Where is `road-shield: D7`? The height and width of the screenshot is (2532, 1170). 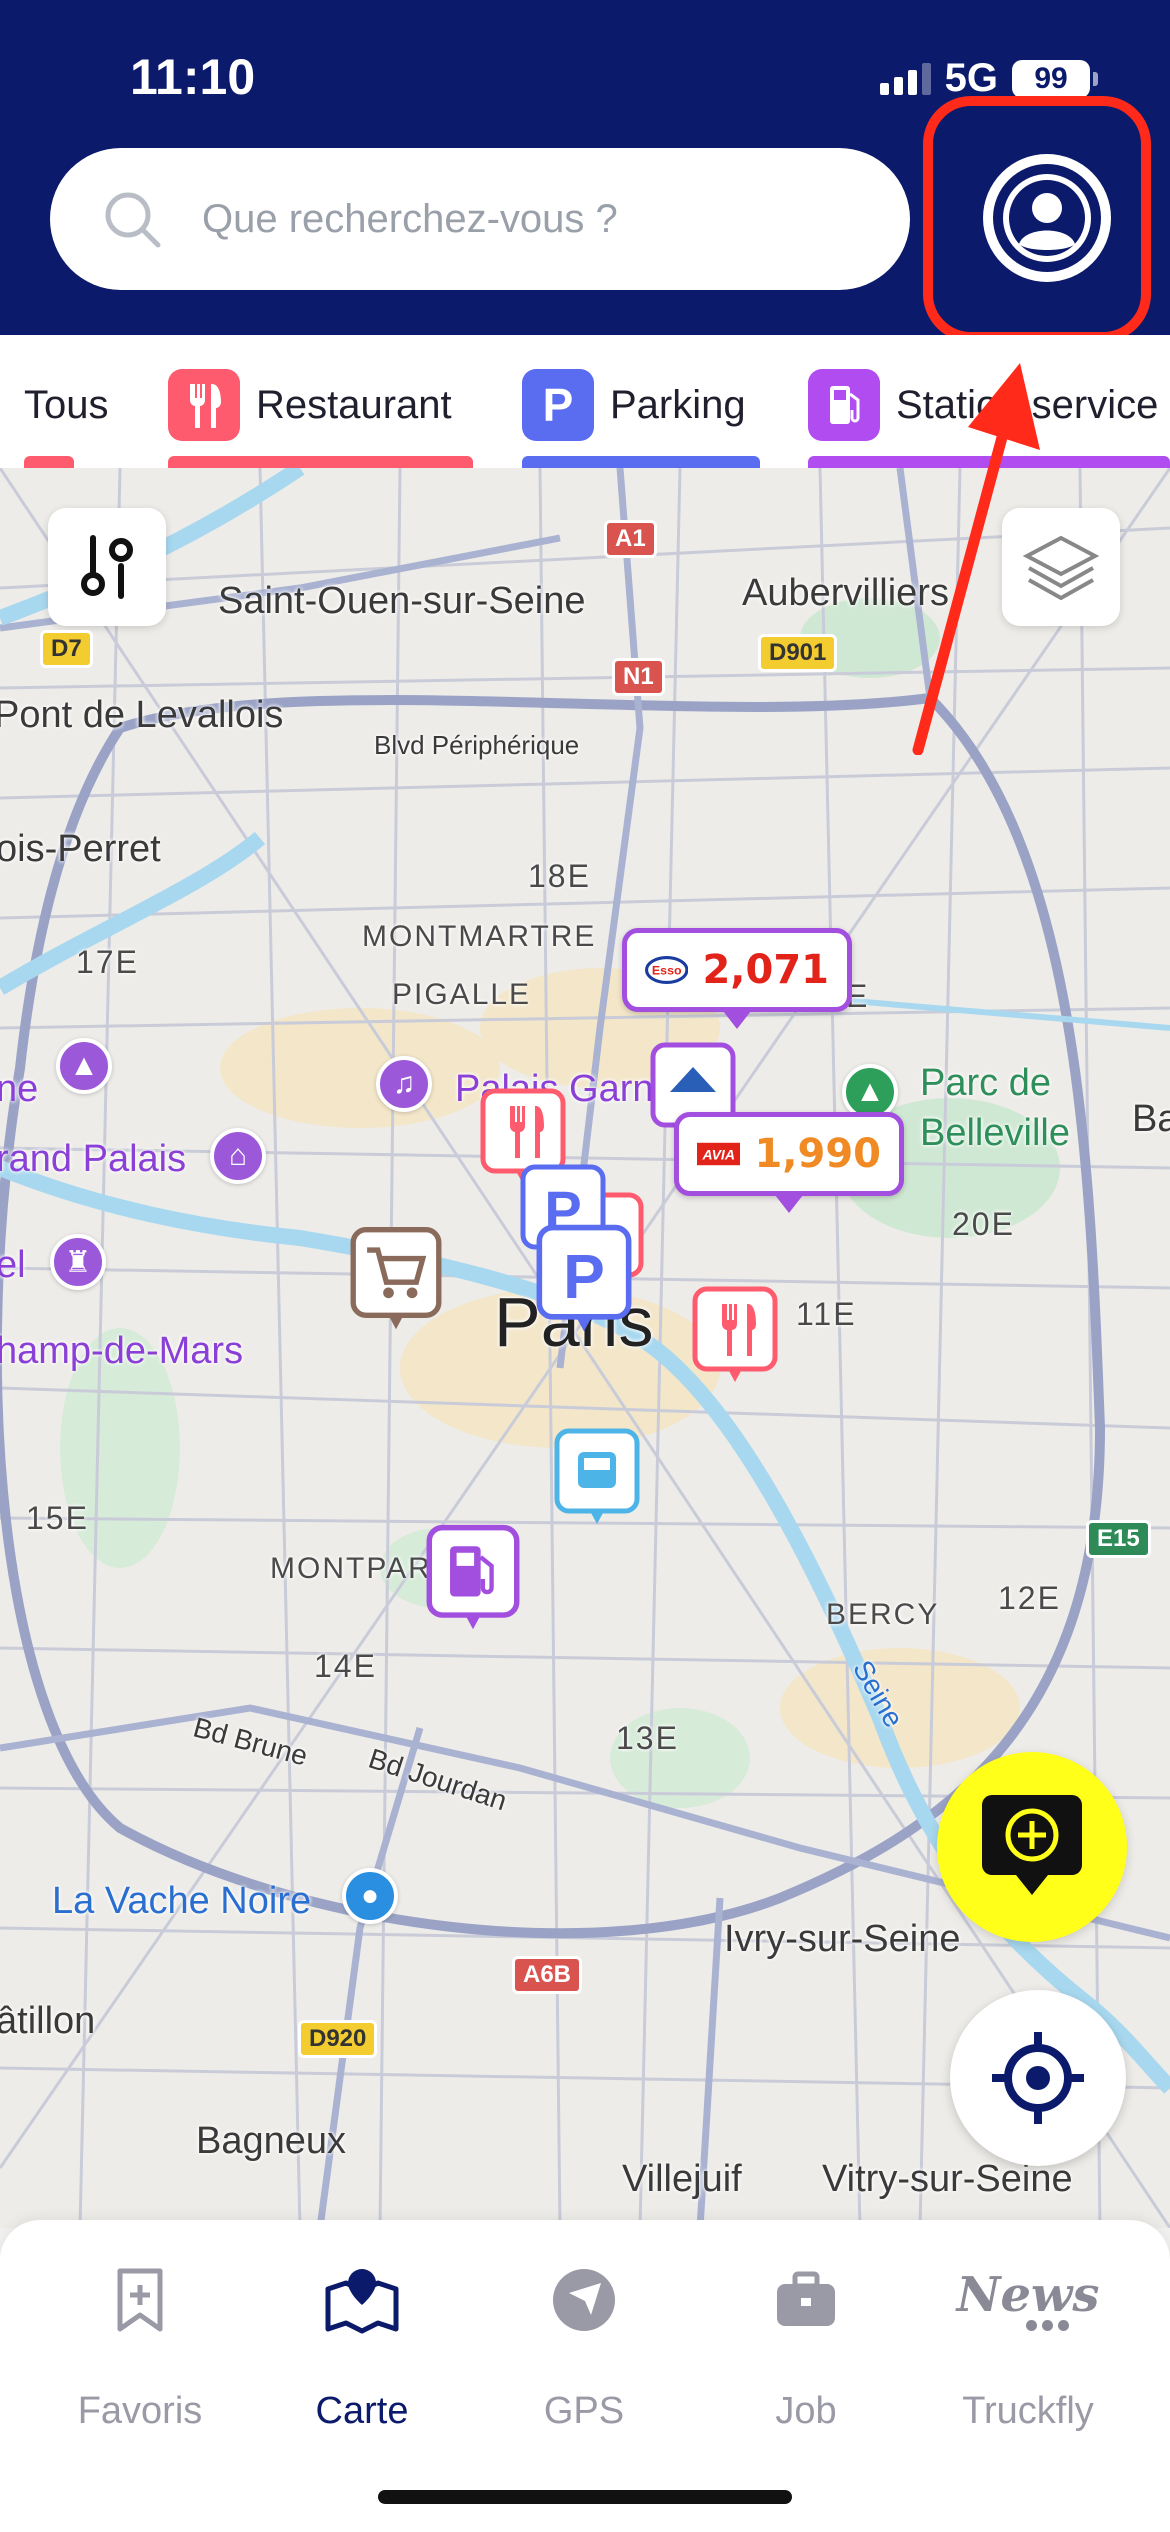
road-shield: D7 is located at coordinates (66, 649).